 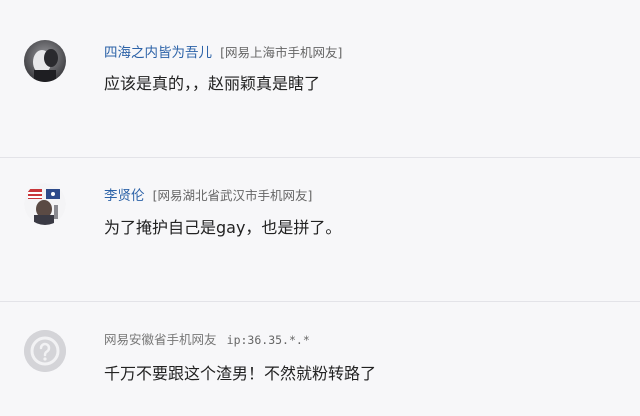 I want to click on avatar-flag-icon, so click(x=45, y=204).